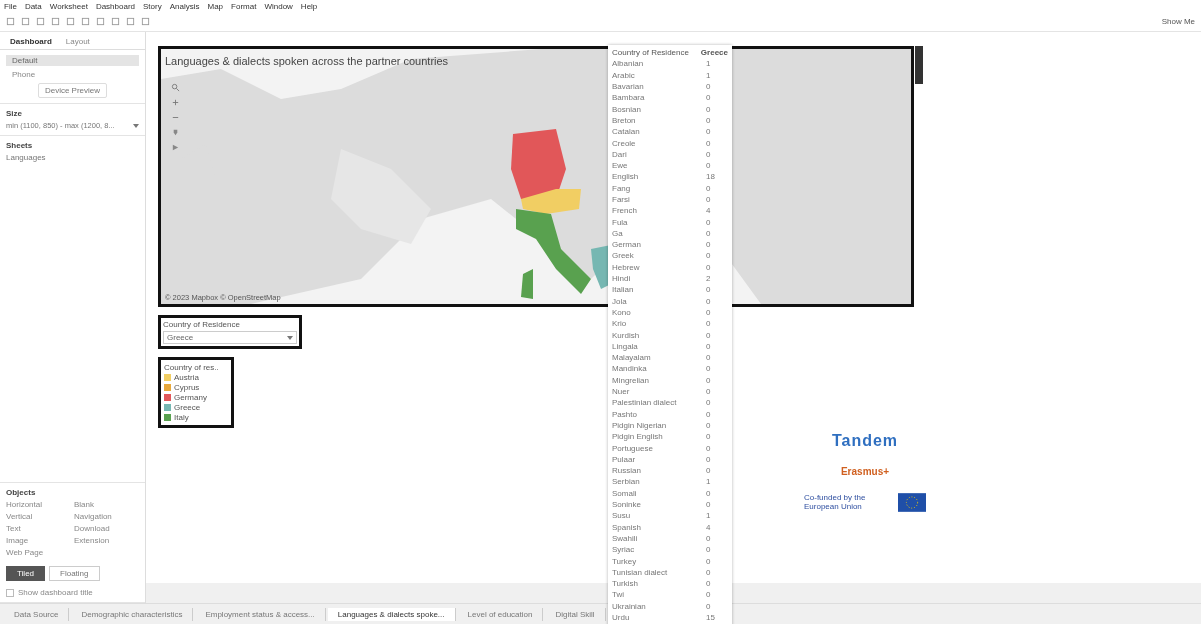 This screenshot has width=1201, height=624. What do you see at coordinates (77, 41) in the screenshot?
I see `panel-tab: Layout` at bounding box center [77, 41].